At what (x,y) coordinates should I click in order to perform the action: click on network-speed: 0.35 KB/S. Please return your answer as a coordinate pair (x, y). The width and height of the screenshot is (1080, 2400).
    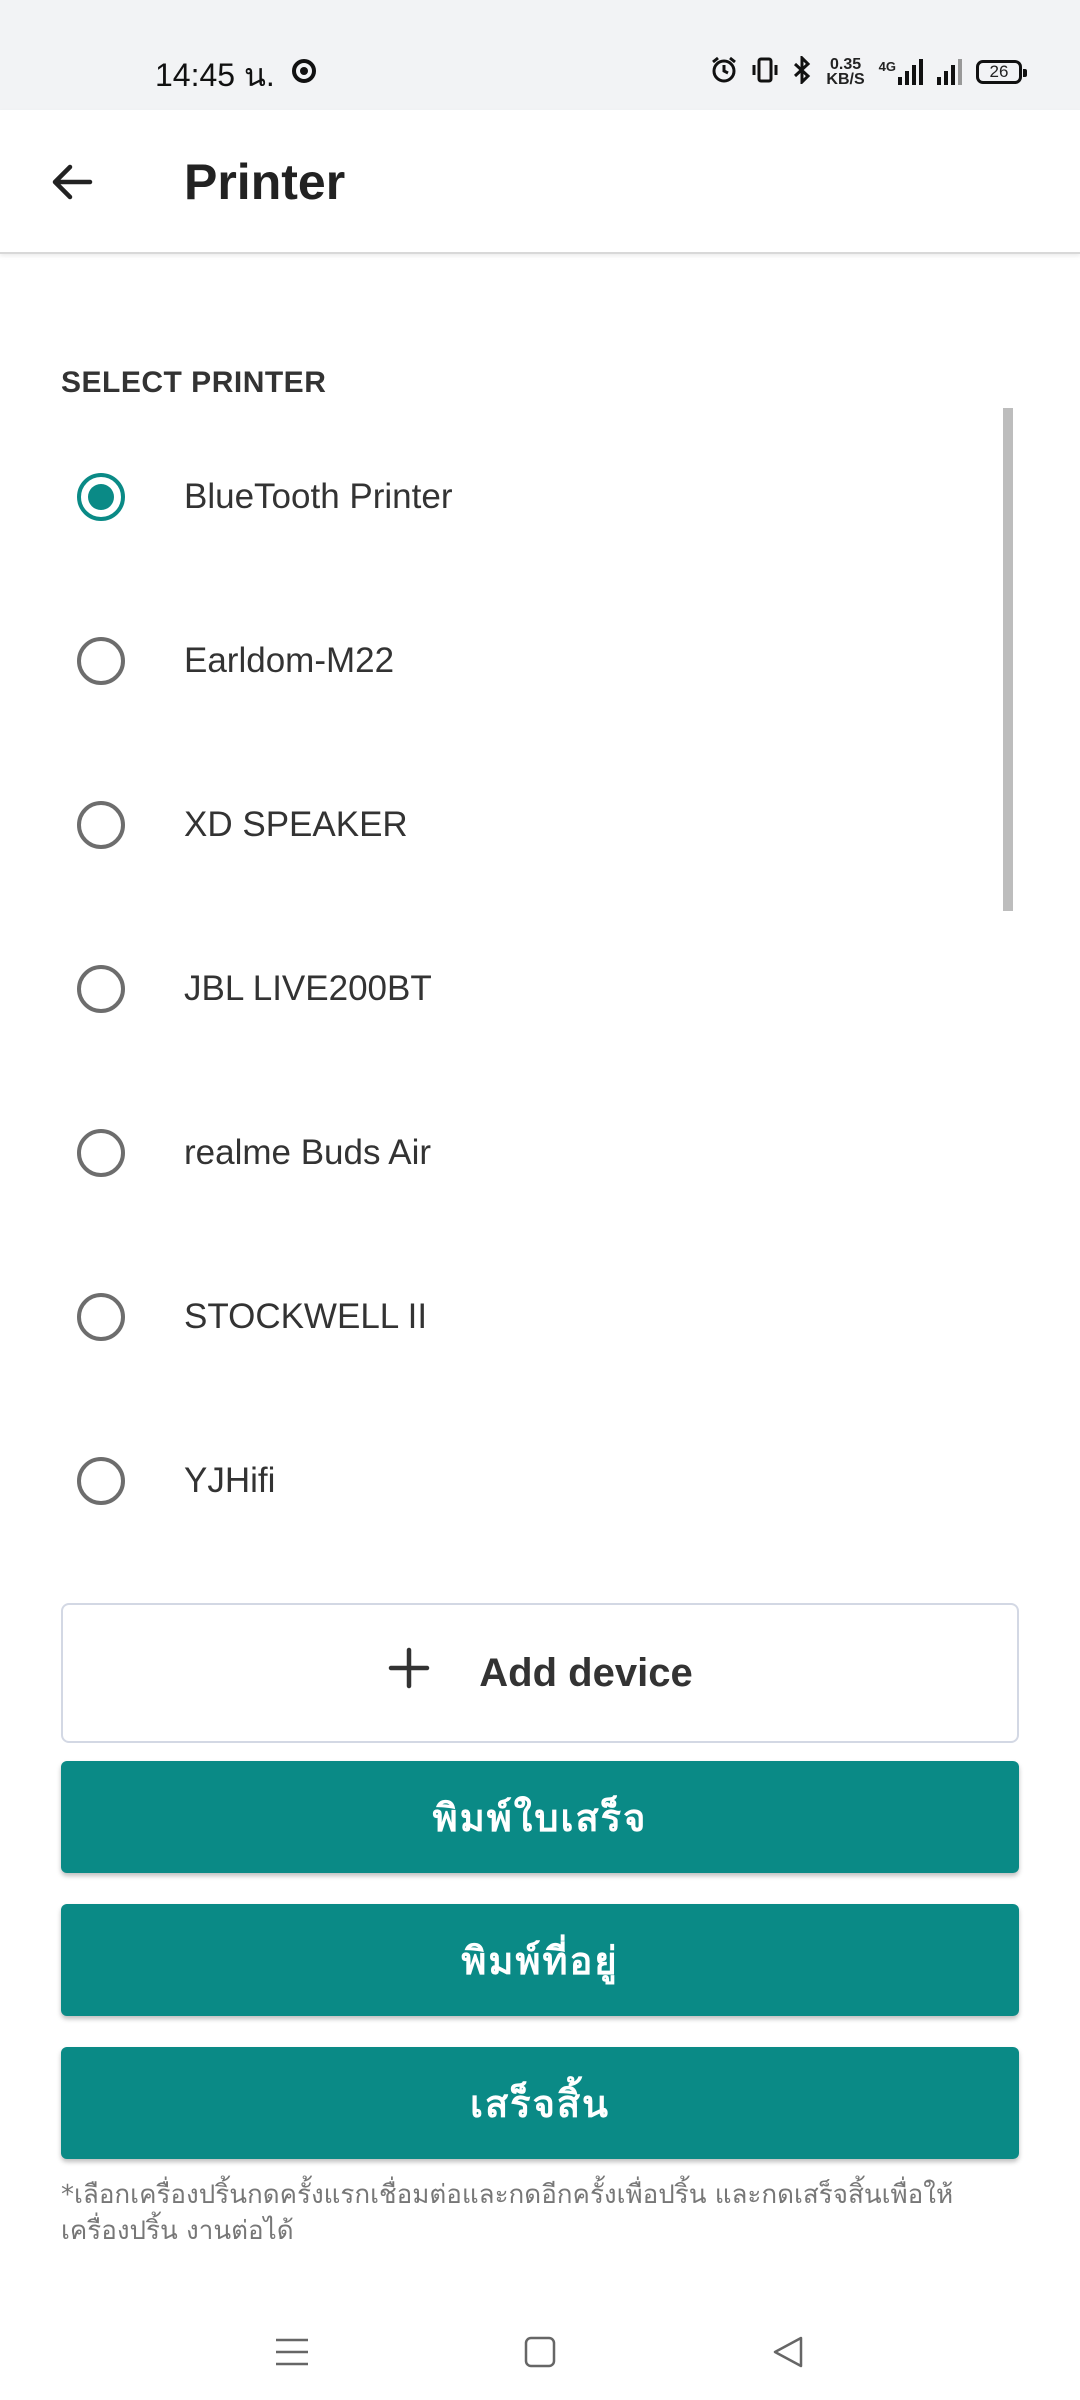
    Looking at the image, I should click on (845, 72).